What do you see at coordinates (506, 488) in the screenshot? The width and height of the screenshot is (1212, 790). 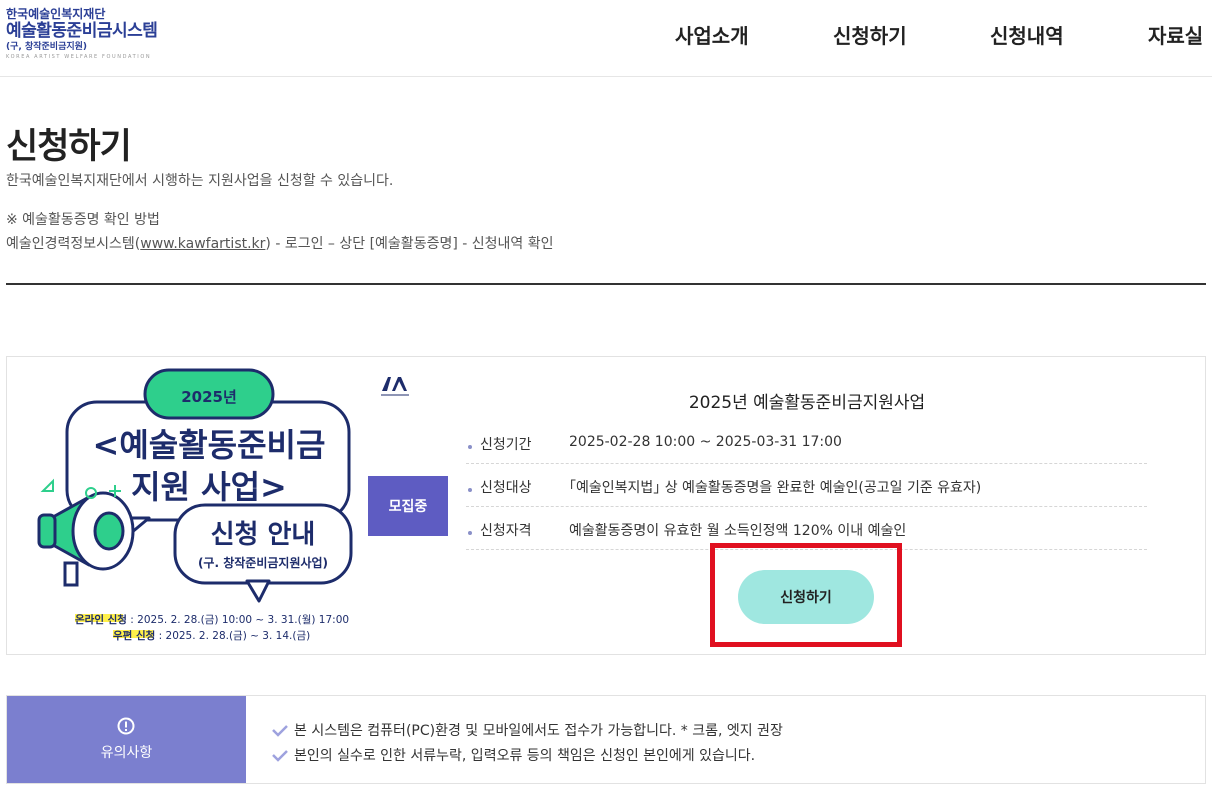 I see `info-label: 신청대상` at bounding box center [506, 488].